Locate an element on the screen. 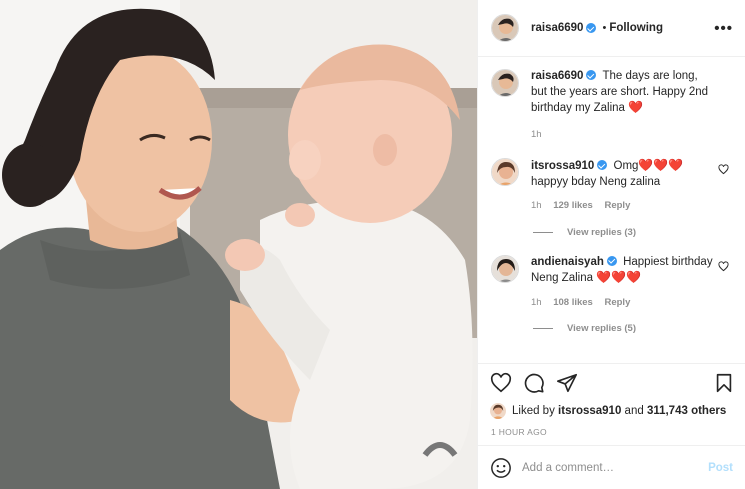  action-bar is located at coordinates (611, 382).